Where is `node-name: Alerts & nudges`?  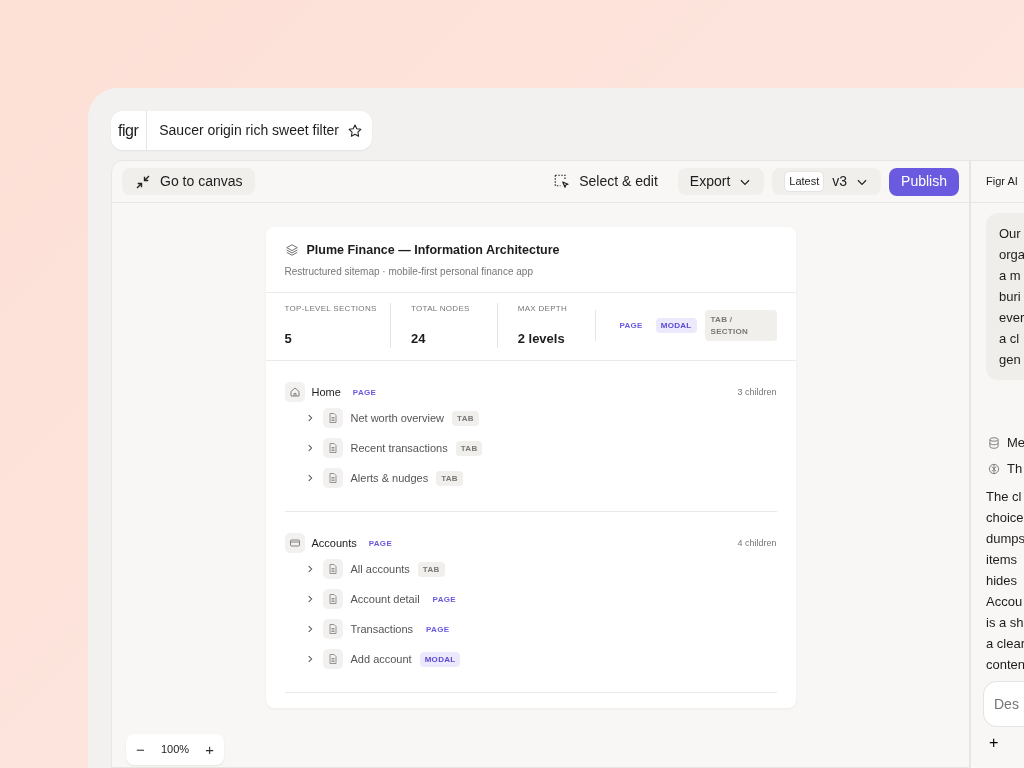 node-name: Alerts & nudges is located at coordinates (389, 478).